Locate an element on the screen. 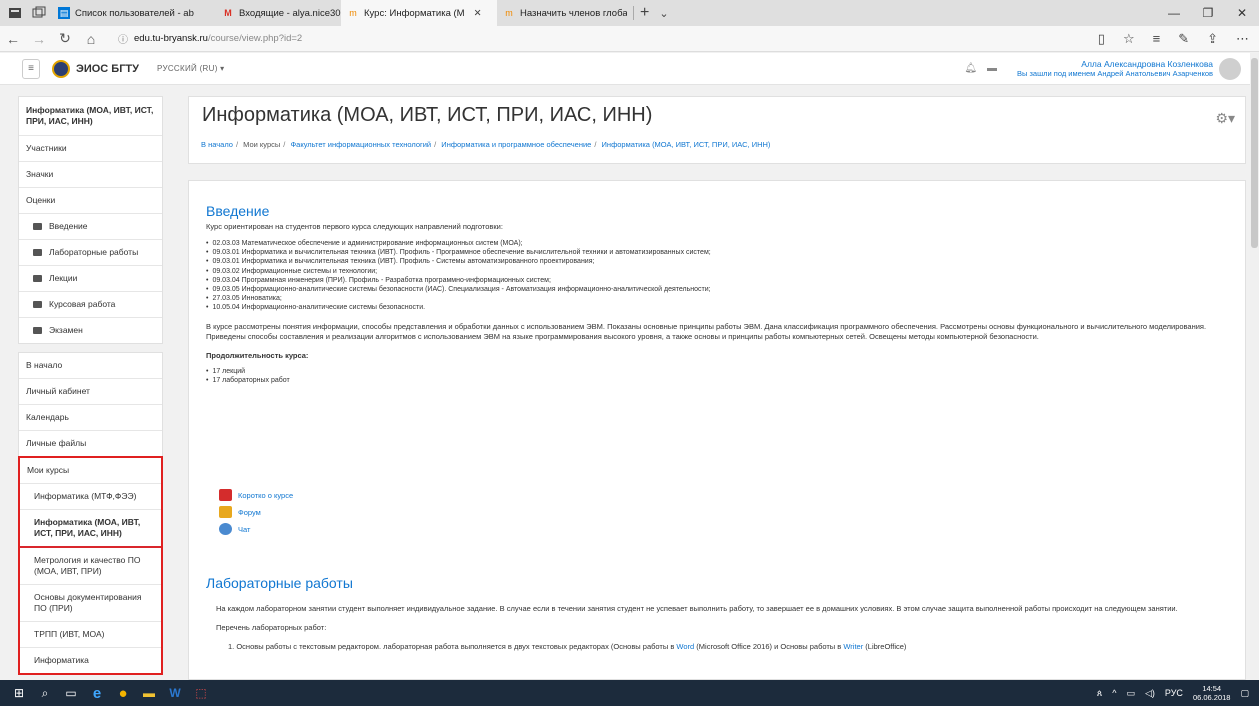 This screenshot has height=706, width=1259. volume-icon: ◁) is located at coordinates (1150, 693).